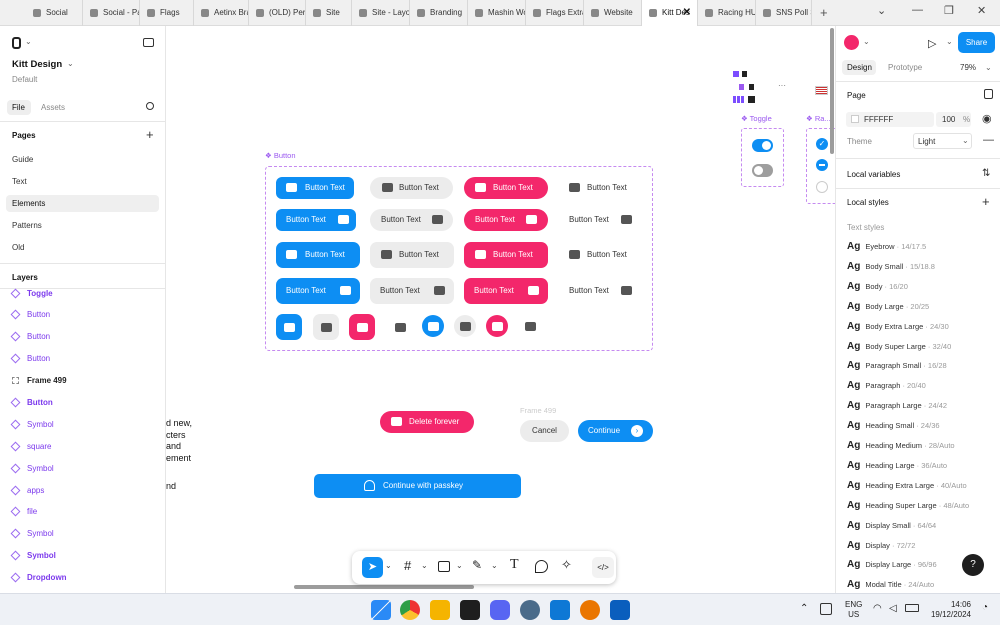 The image size is (1000, 625). Describe the element at coordinates (599, 255) in the screenshot. I see `button-plain: Button Text` at that location.